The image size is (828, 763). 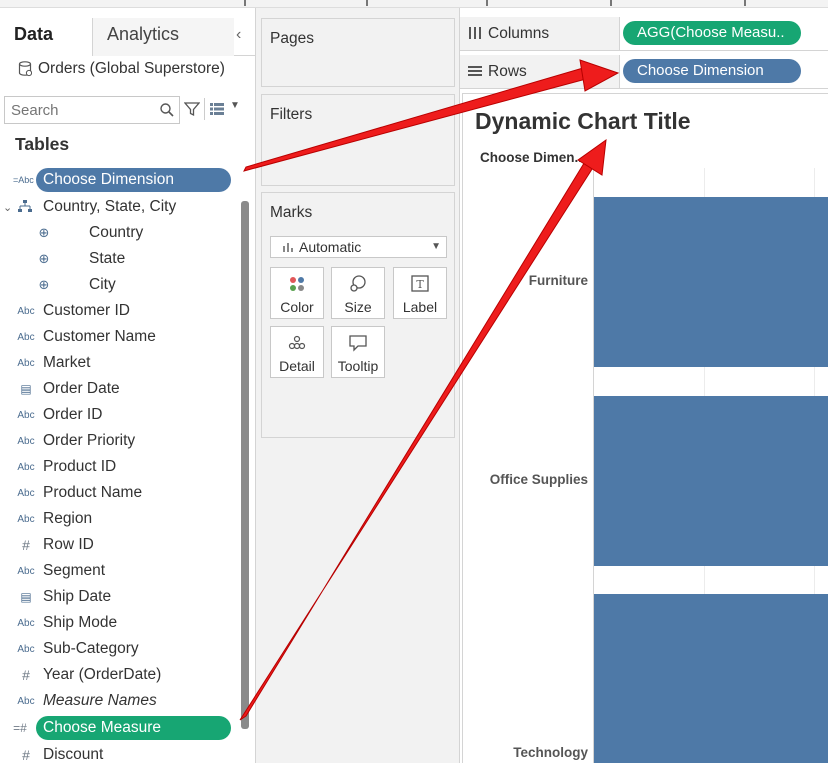 I want to click on tab-data: Data, so click(x=46, y=37).